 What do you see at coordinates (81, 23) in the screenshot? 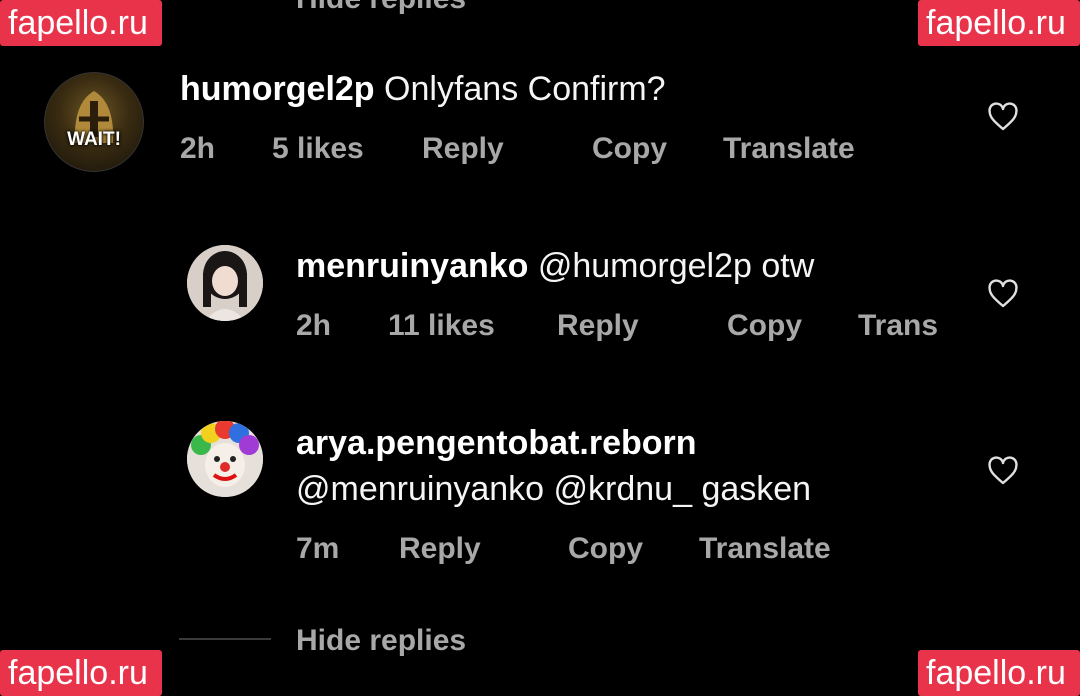
I see `watermark-top-left: fapello.ru` at bounding box center [81, 23].